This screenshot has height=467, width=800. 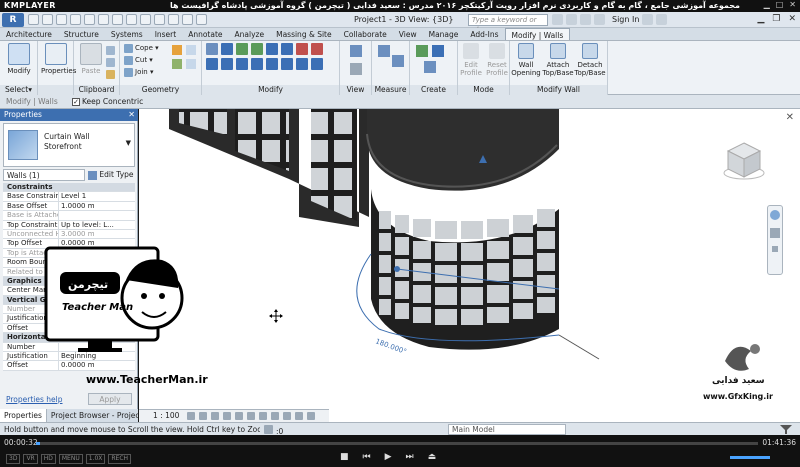 What do you see at coordinates (91, 59) in the screenshot?
I see `paste-button: Paste` at bounding box center [91, 59].